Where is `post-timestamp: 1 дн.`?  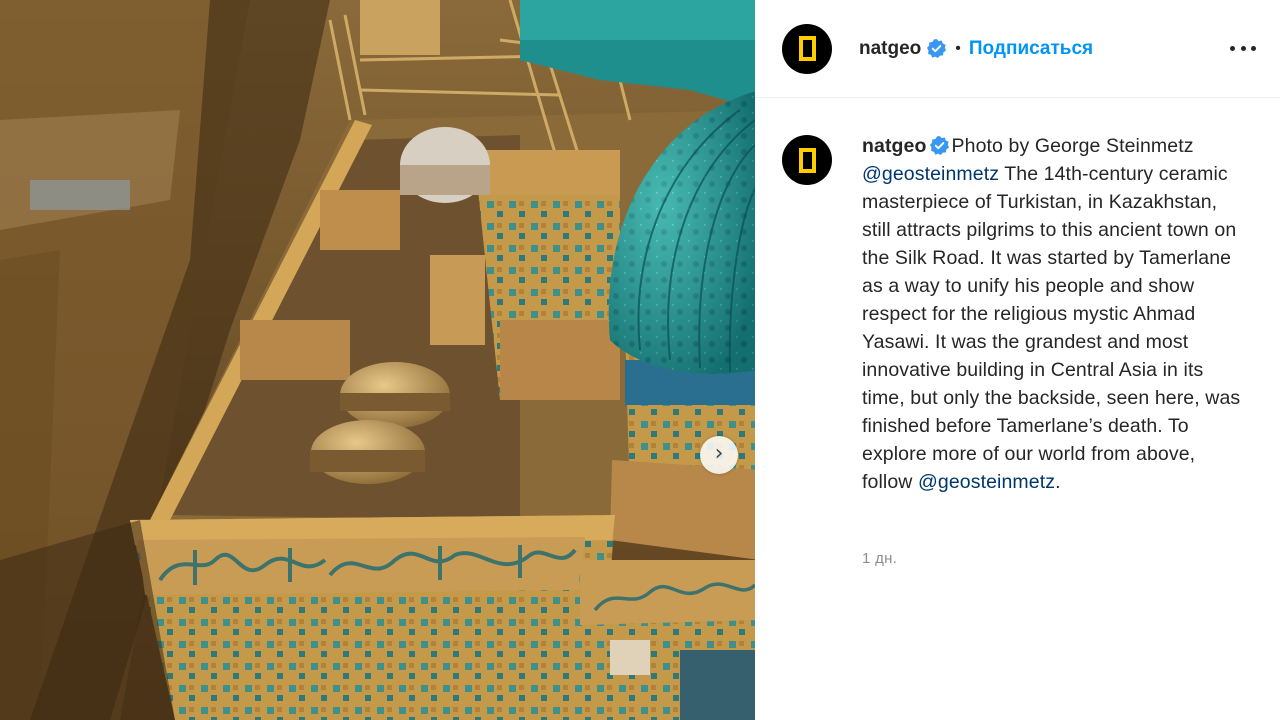 post-timestamp: 1 дн. is located at coordinates (879, 558).